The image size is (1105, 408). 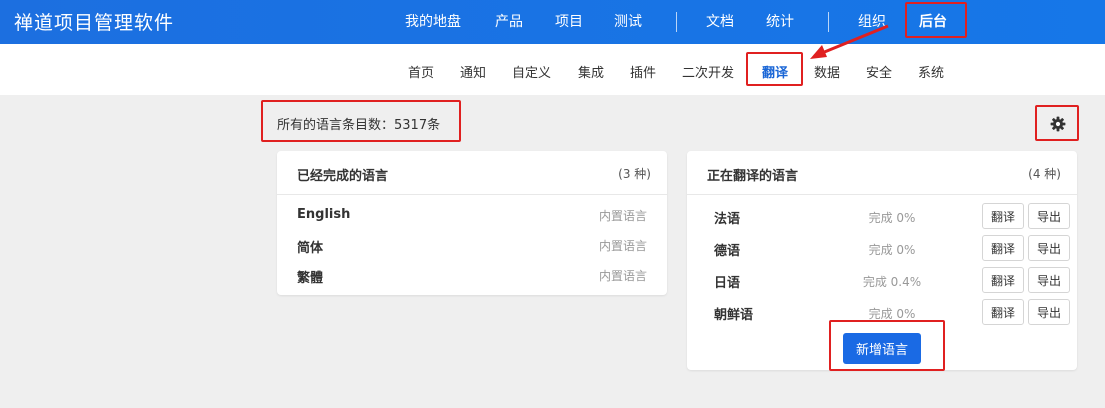 What do you see at coordinates (676, 22) in the screenshot?
I see `nav-divider` at bounding box center [676, 22].